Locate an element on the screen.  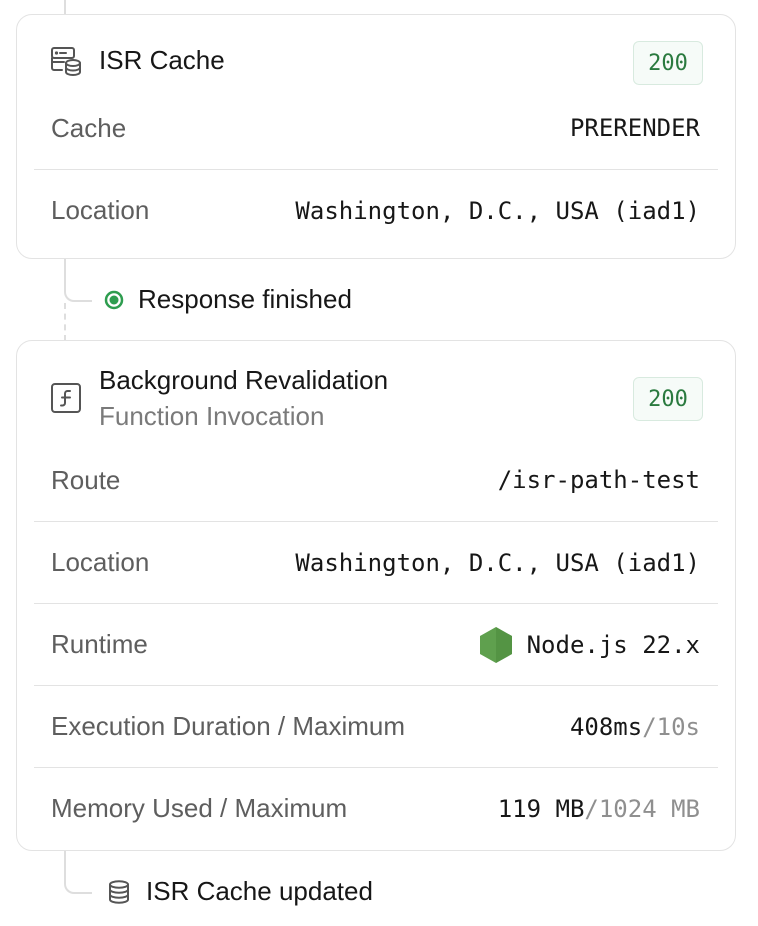
location-value: Washington, D.C., USA (iad1) is located at coordinates (497, 562).